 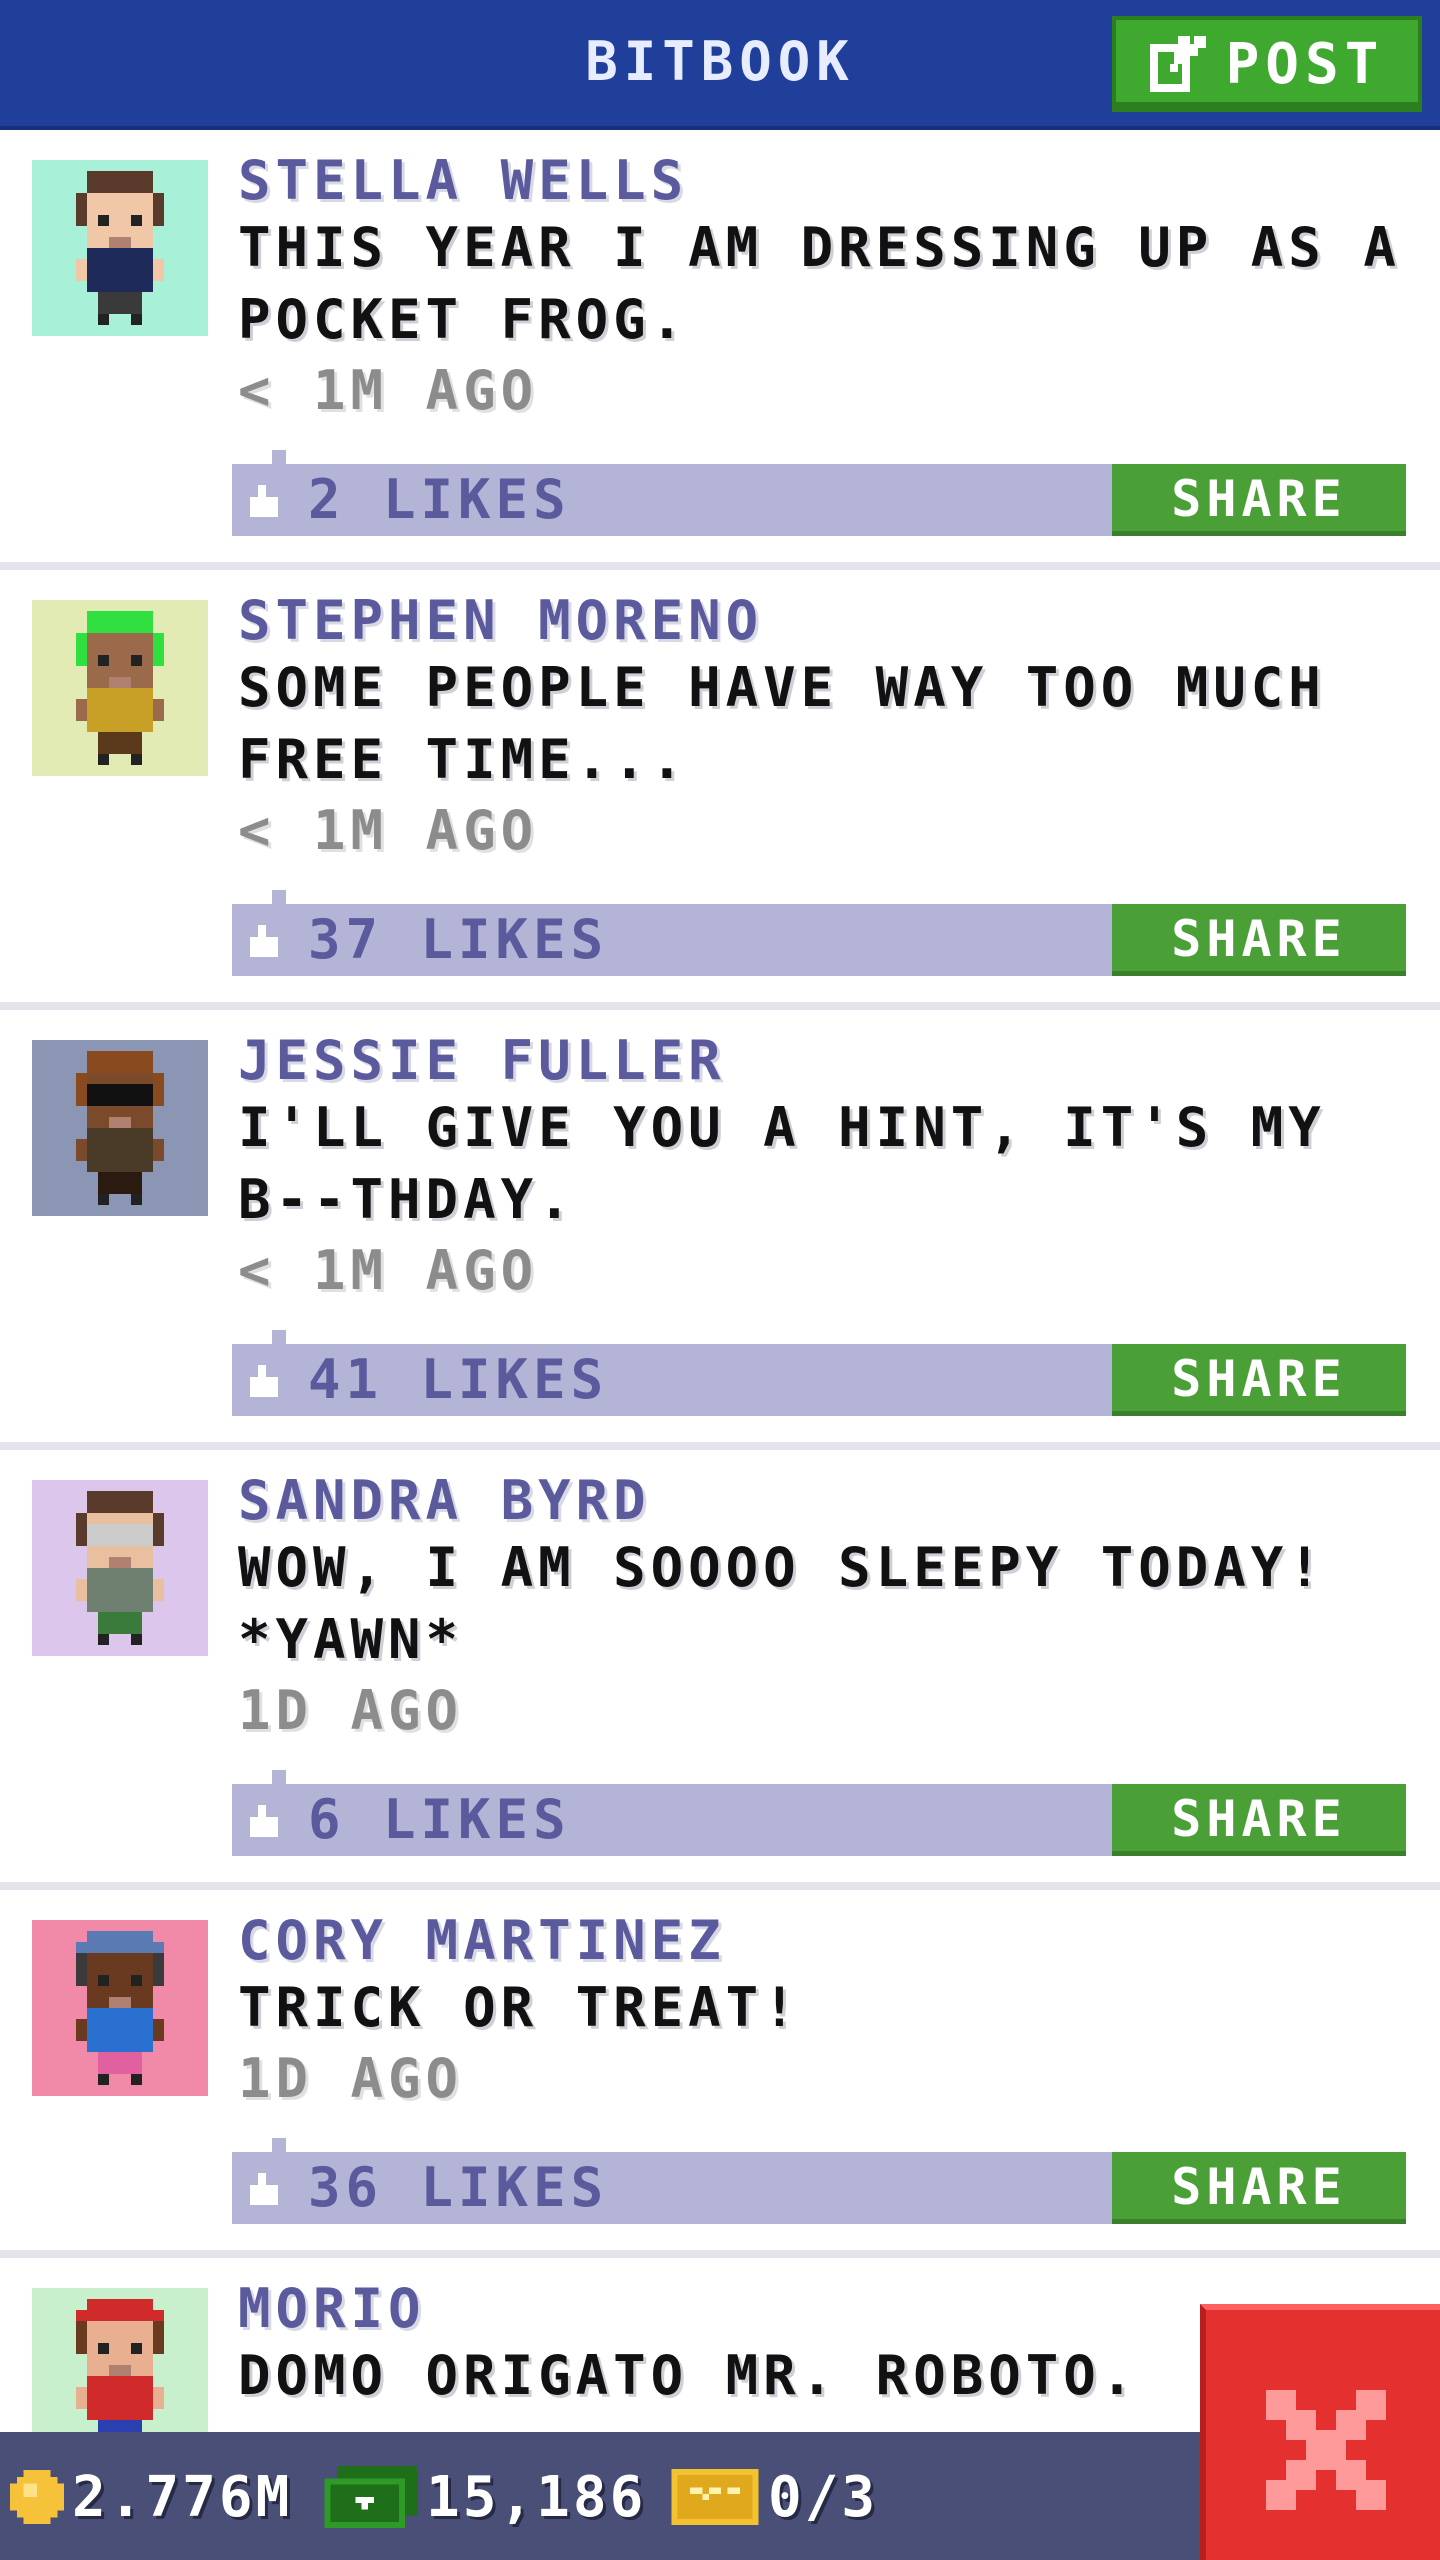 I want to click on post-button: POST, so click(x=1267, y=64).